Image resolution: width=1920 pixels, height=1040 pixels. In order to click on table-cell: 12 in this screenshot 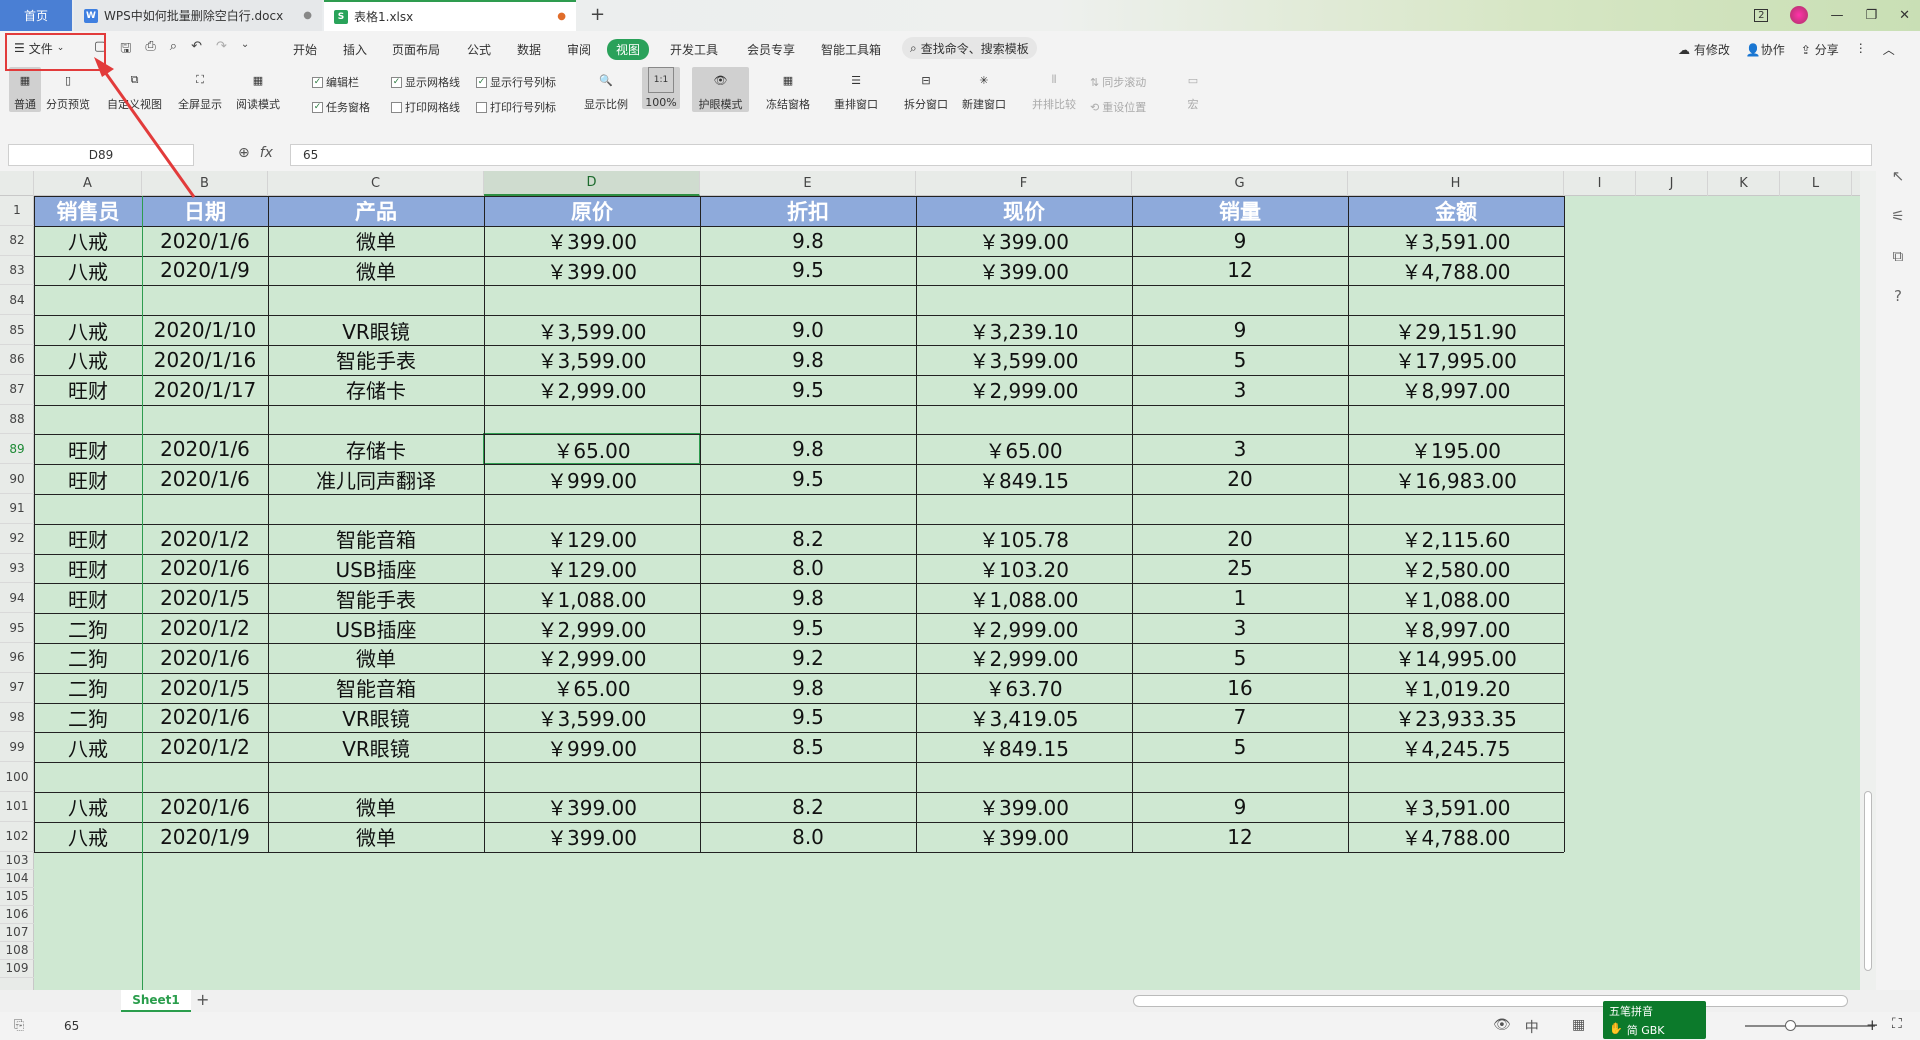, I will do `click(1240, 271)`.